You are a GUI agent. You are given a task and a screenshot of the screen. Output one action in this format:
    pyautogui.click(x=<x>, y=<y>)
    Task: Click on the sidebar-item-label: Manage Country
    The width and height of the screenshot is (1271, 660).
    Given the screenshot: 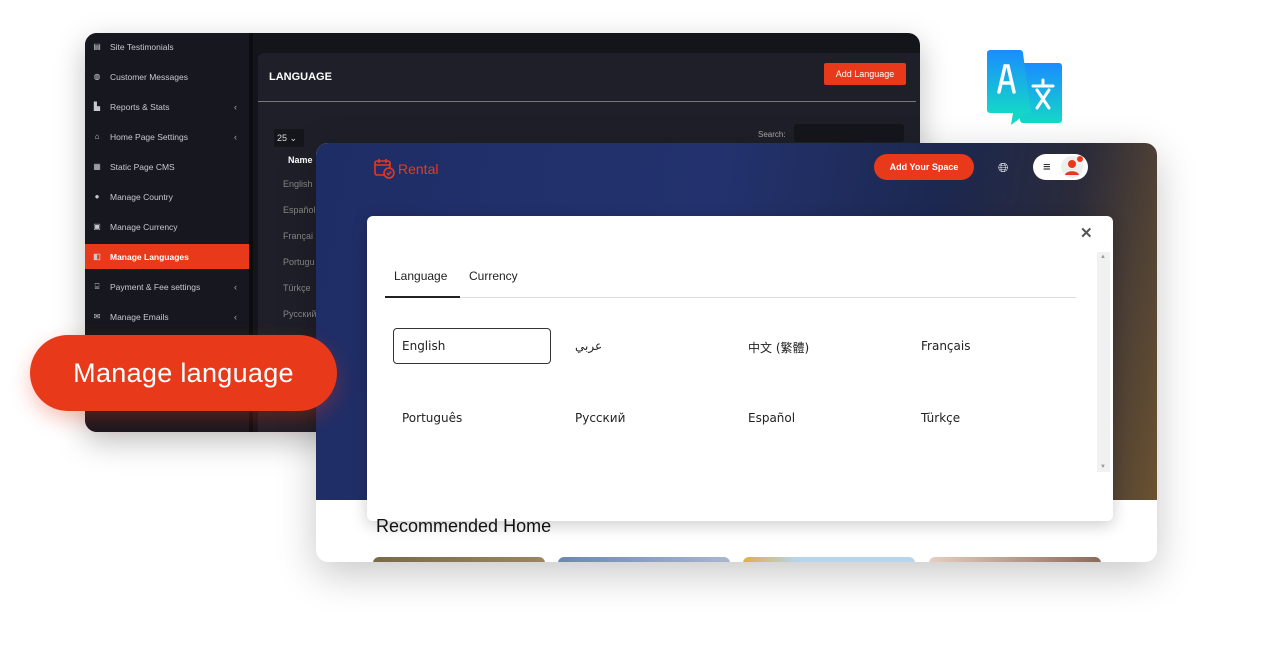 What is the action you would take?
    pyautogui.click(x=141, y=196)
    